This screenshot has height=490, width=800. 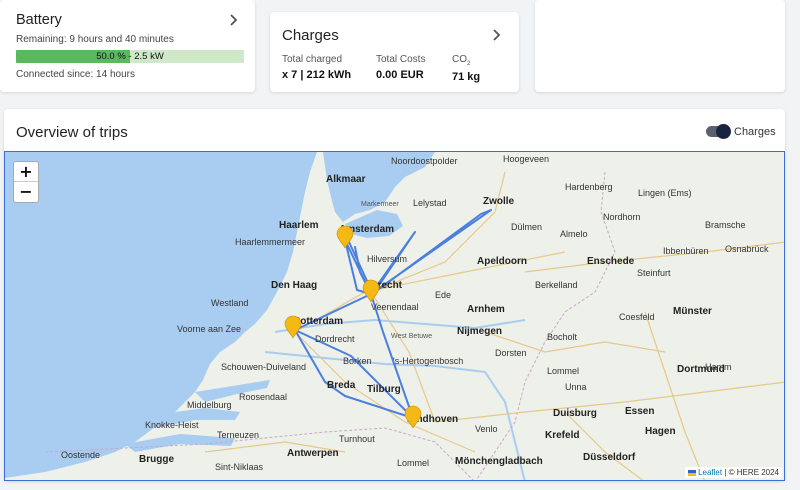 I want to click on battery-title: Battery, so click(x=39, y=20).